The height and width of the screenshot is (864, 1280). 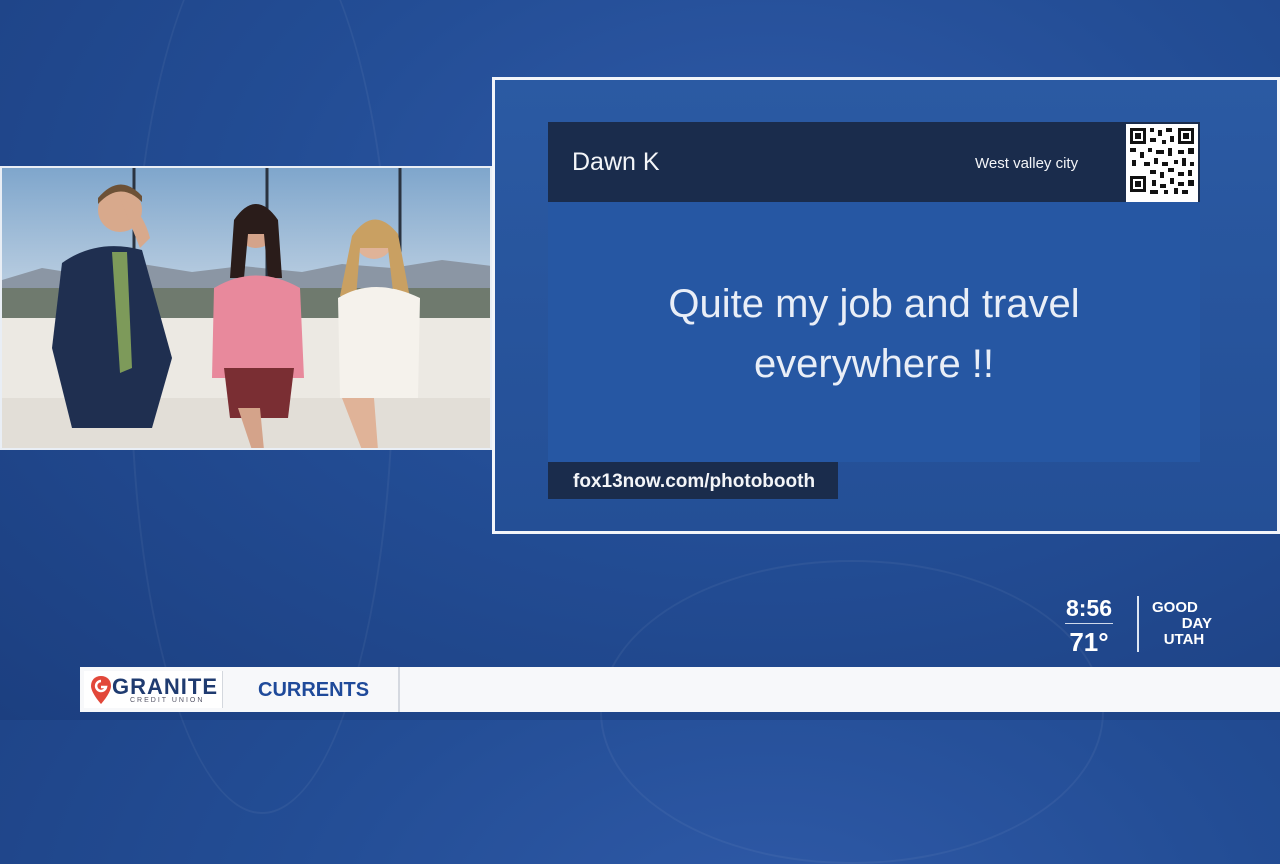 What do you see at coordinates (680, 689) in the screenshot?
I see `lower-ticker: GRANITE CREDIT UNION CURRENTS` at bounding box center [680, 689].